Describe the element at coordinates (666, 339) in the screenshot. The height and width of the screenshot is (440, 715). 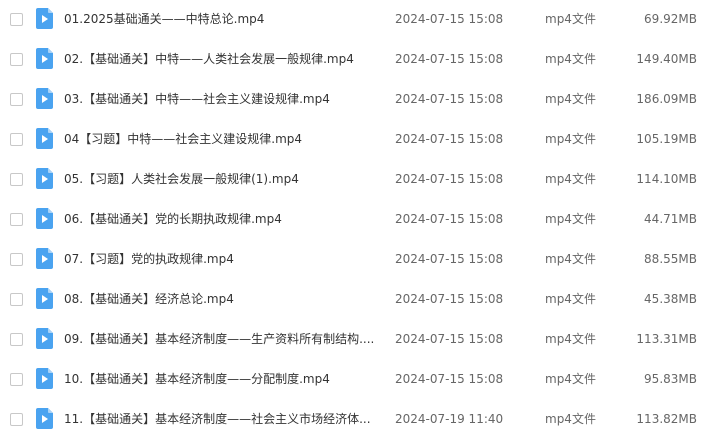
I see `file-size: 113.31MB` at that location.